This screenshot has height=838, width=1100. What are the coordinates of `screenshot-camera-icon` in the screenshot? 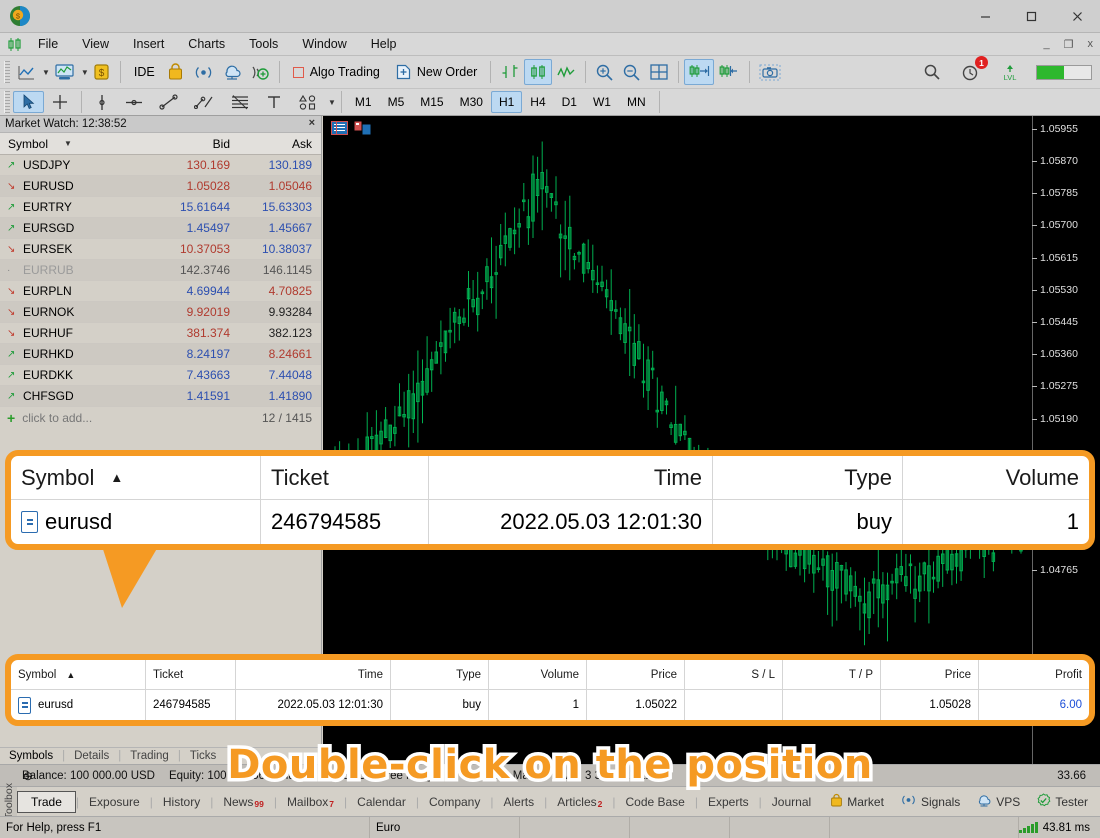 It's located at (770, 72).